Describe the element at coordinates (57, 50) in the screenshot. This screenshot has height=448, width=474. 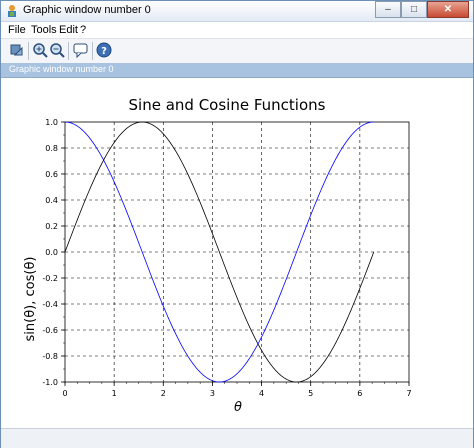
I see `zoom-out-icon` at that location.